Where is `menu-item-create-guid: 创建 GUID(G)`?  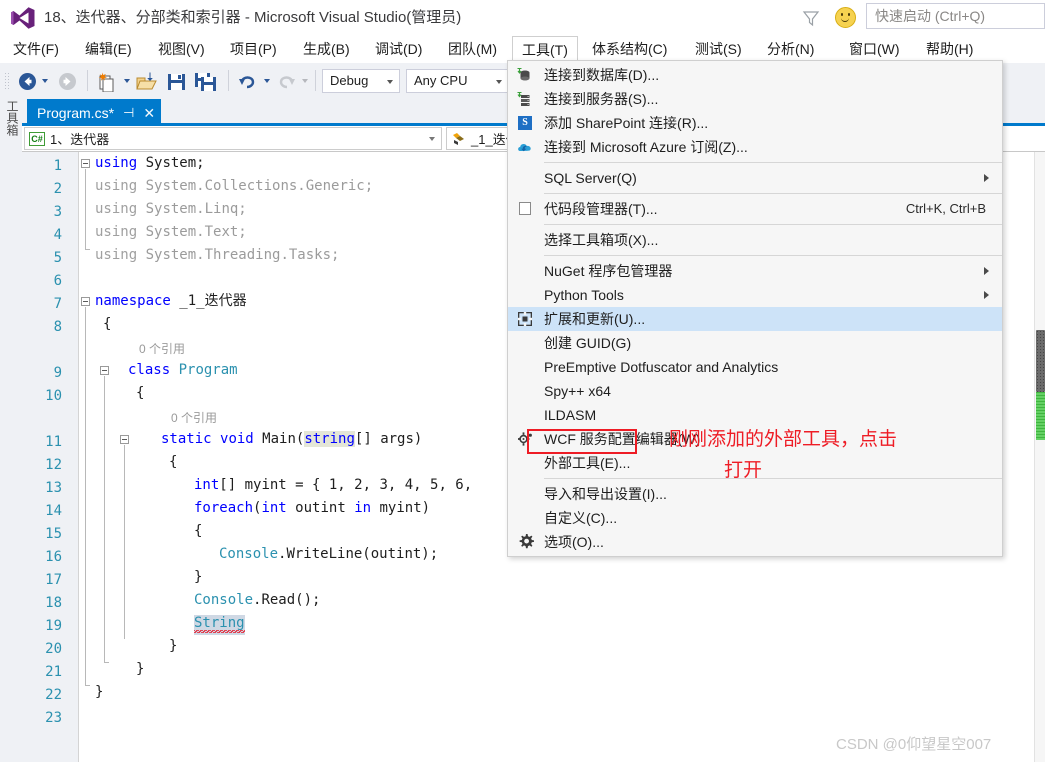
menu-item-create-guid: 创建 GUID(G) is located at coordinates (755, 343).